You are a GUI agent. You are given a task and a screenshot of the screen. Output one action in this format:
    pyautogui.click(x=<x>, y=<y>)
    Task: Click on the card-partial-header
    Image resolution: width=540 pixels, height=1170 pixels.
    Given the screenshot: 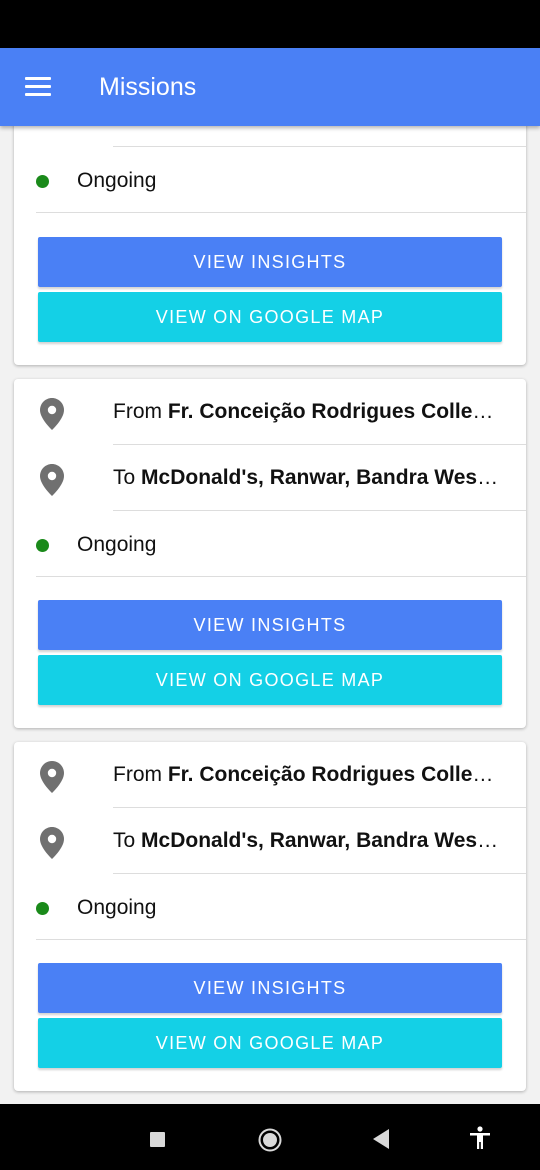 What is the action you would take?
    pyautogui.click(x=270, y=136)
    